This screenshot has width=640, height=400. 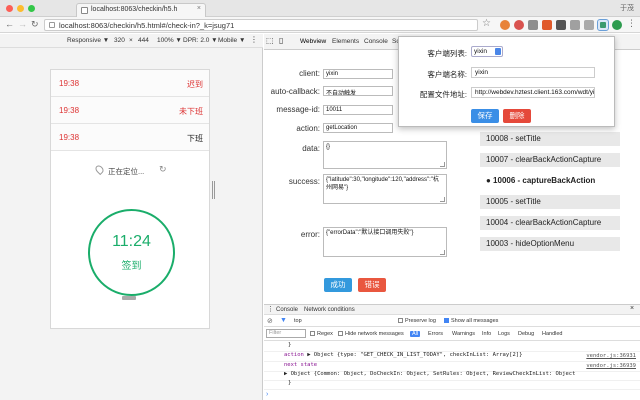 I want to click on log-key: action, so click(x=294, y=355).